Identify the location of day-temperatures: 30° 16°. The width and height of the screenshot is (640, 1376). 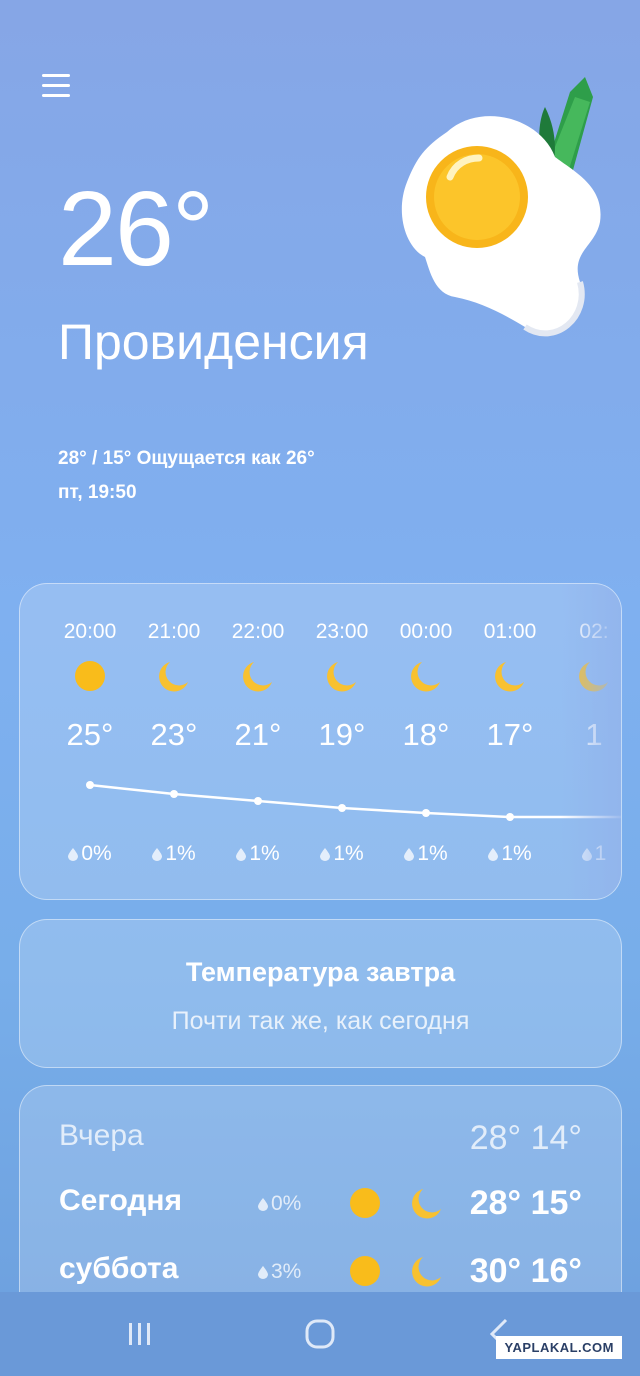
(525, 1271).